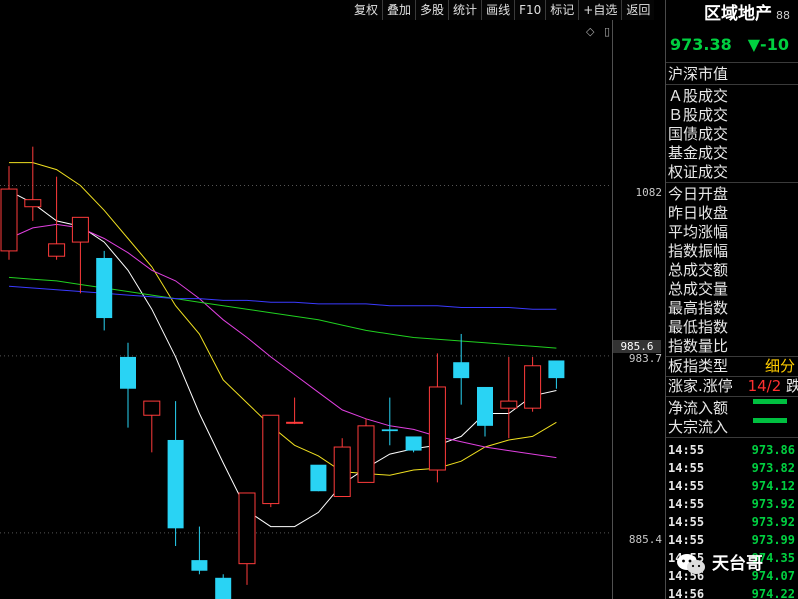 The width and height of the screenshot is (798, 599). What do you see at coordinates (698, 96) in the screenshot?
I see `panel-label: Ａ股成交` at bounding box center [698, 96].